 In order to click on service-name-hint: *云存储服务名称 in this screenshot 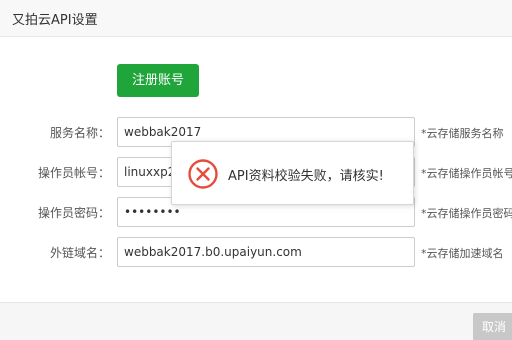, I will do `click(462, 133)`.